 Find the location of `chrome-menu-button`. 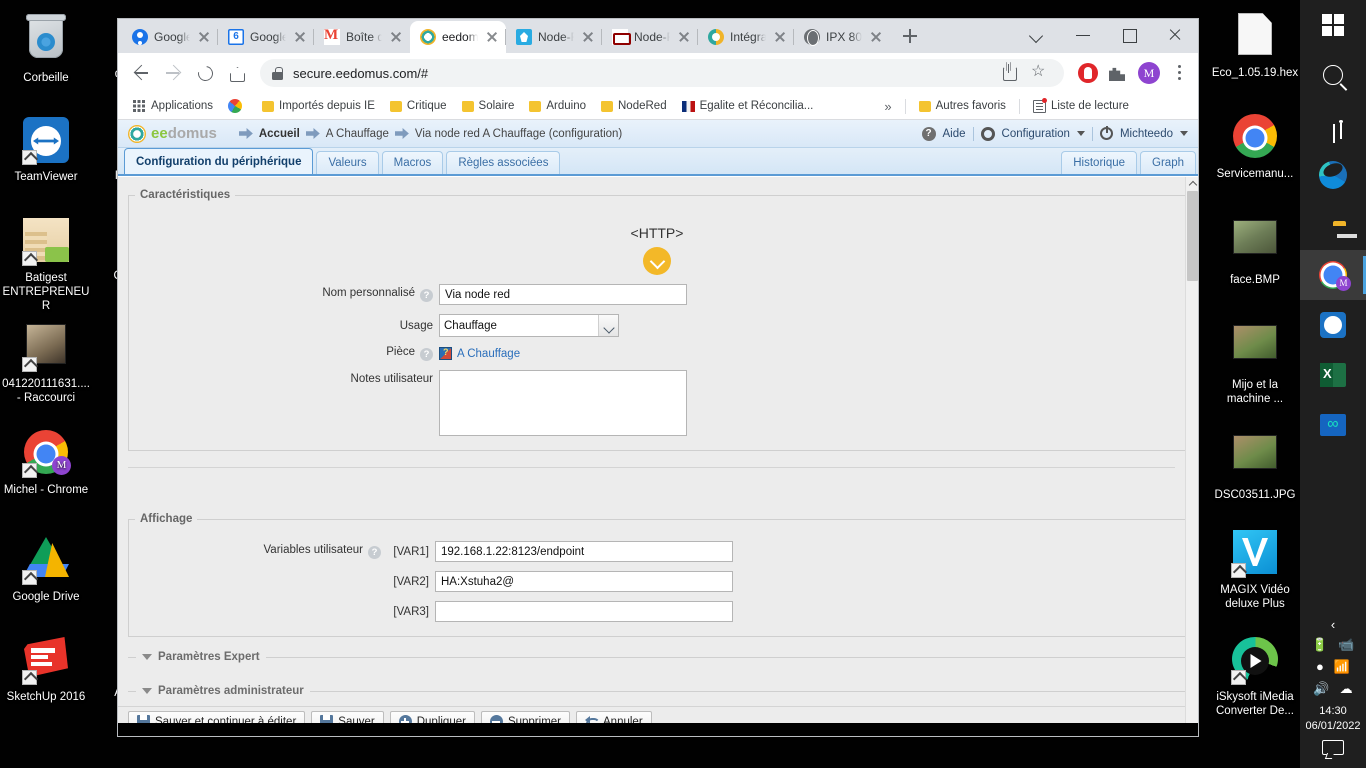

chrome-menu-button is located at coordinates (1179, 73).